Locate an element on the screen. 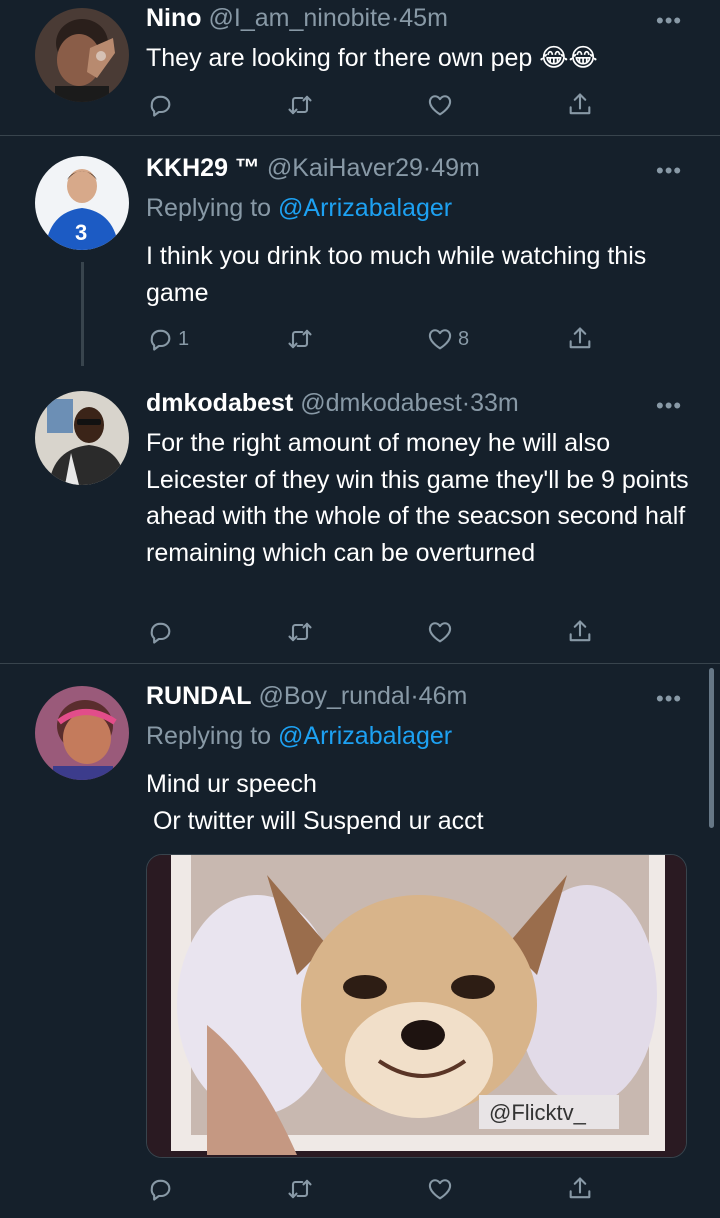 This screenshot has width=720, height=1218. tweet-actions: 1 8 is located at coordinates (376, 339).